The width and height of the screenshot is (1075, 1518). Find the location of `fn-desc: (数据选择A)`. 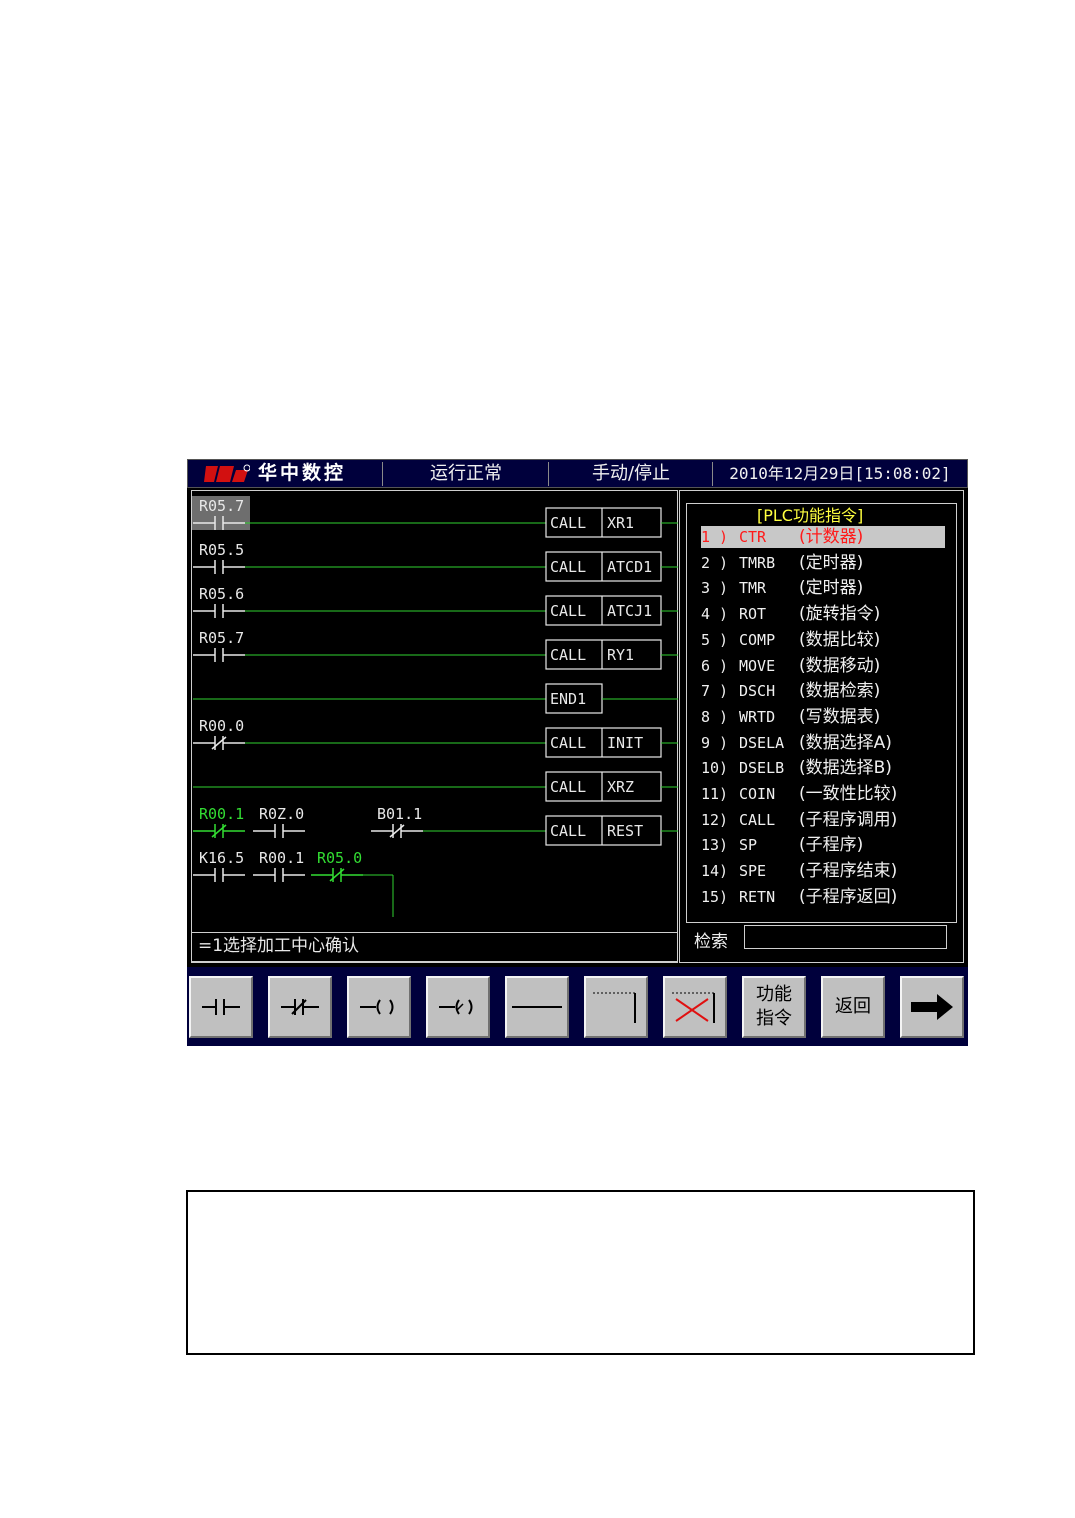

fn-desc: (数据选择A) is located at coordinates (845, 742).